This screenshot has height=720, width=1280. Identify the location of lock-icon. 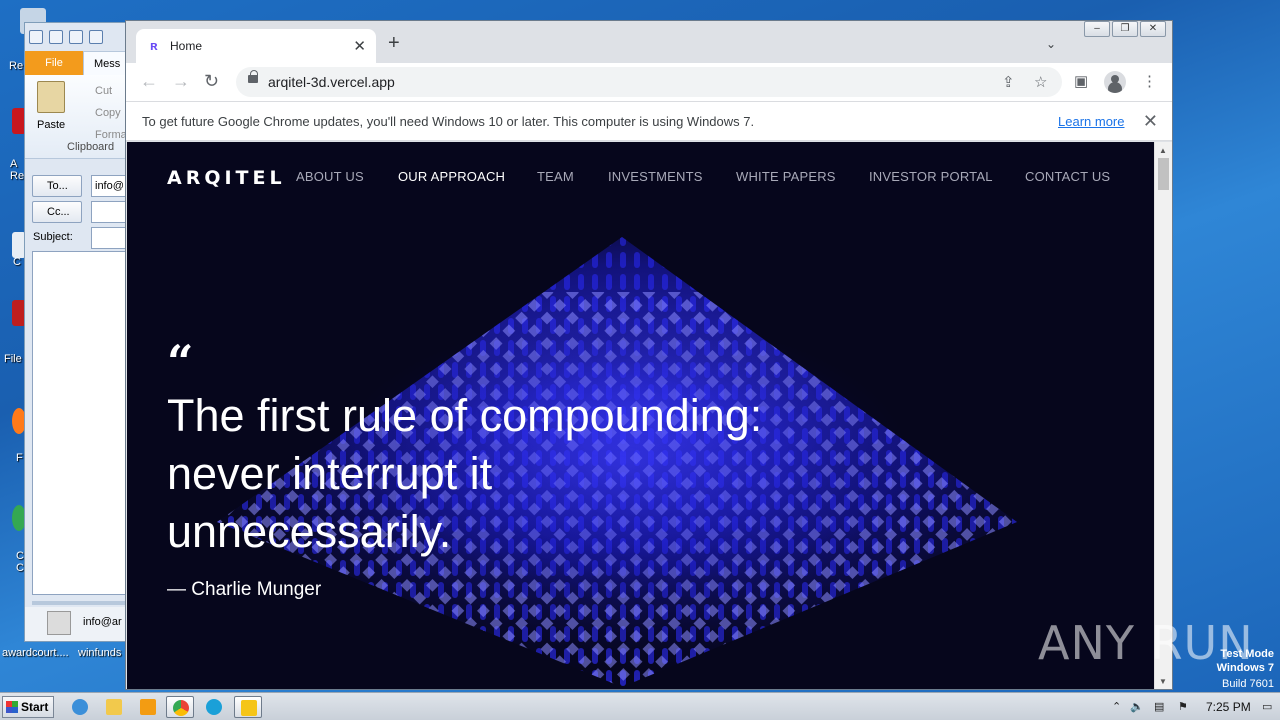
(253, 76).